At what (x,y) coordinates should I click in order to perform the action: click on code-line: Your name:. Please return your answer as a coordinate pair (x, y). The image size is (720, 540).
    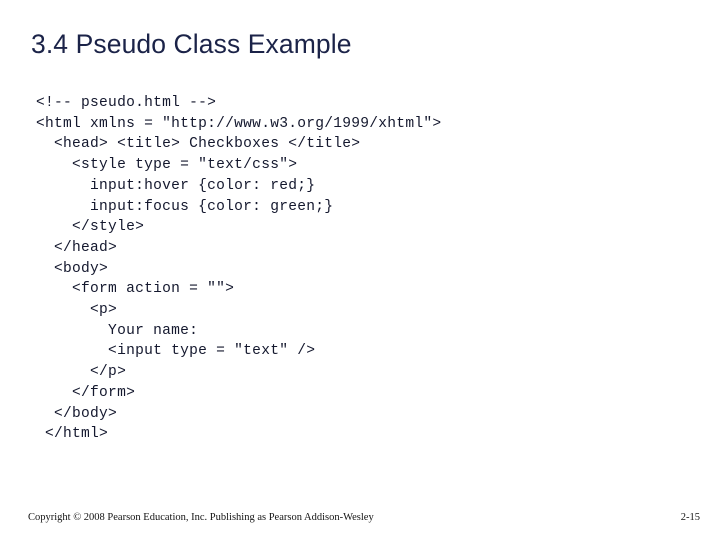
    Looking at the image, I should click on (117, 330).